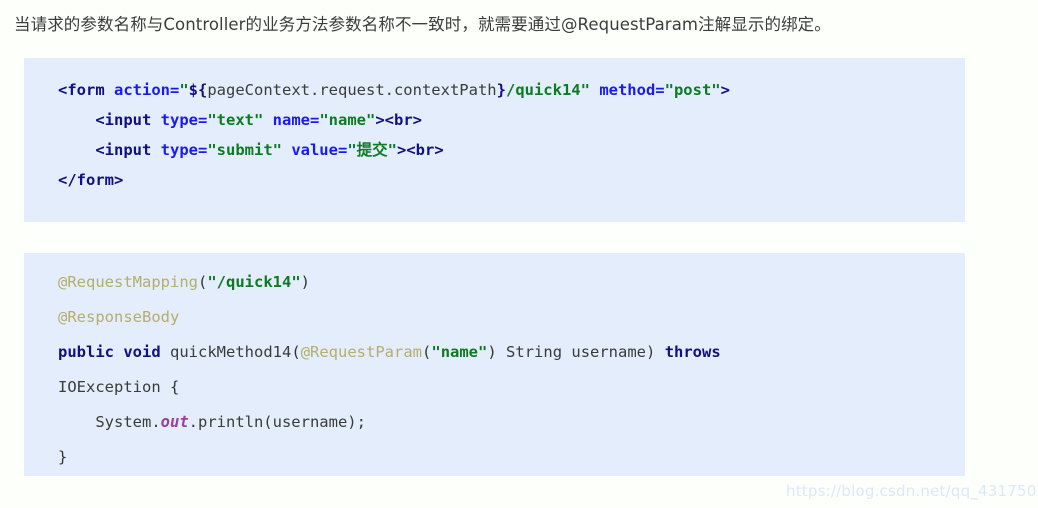  What do you see at coordinates (494, 180) in the screenshot?
I see `code-line: </form>` at bounding box center [494, 180].